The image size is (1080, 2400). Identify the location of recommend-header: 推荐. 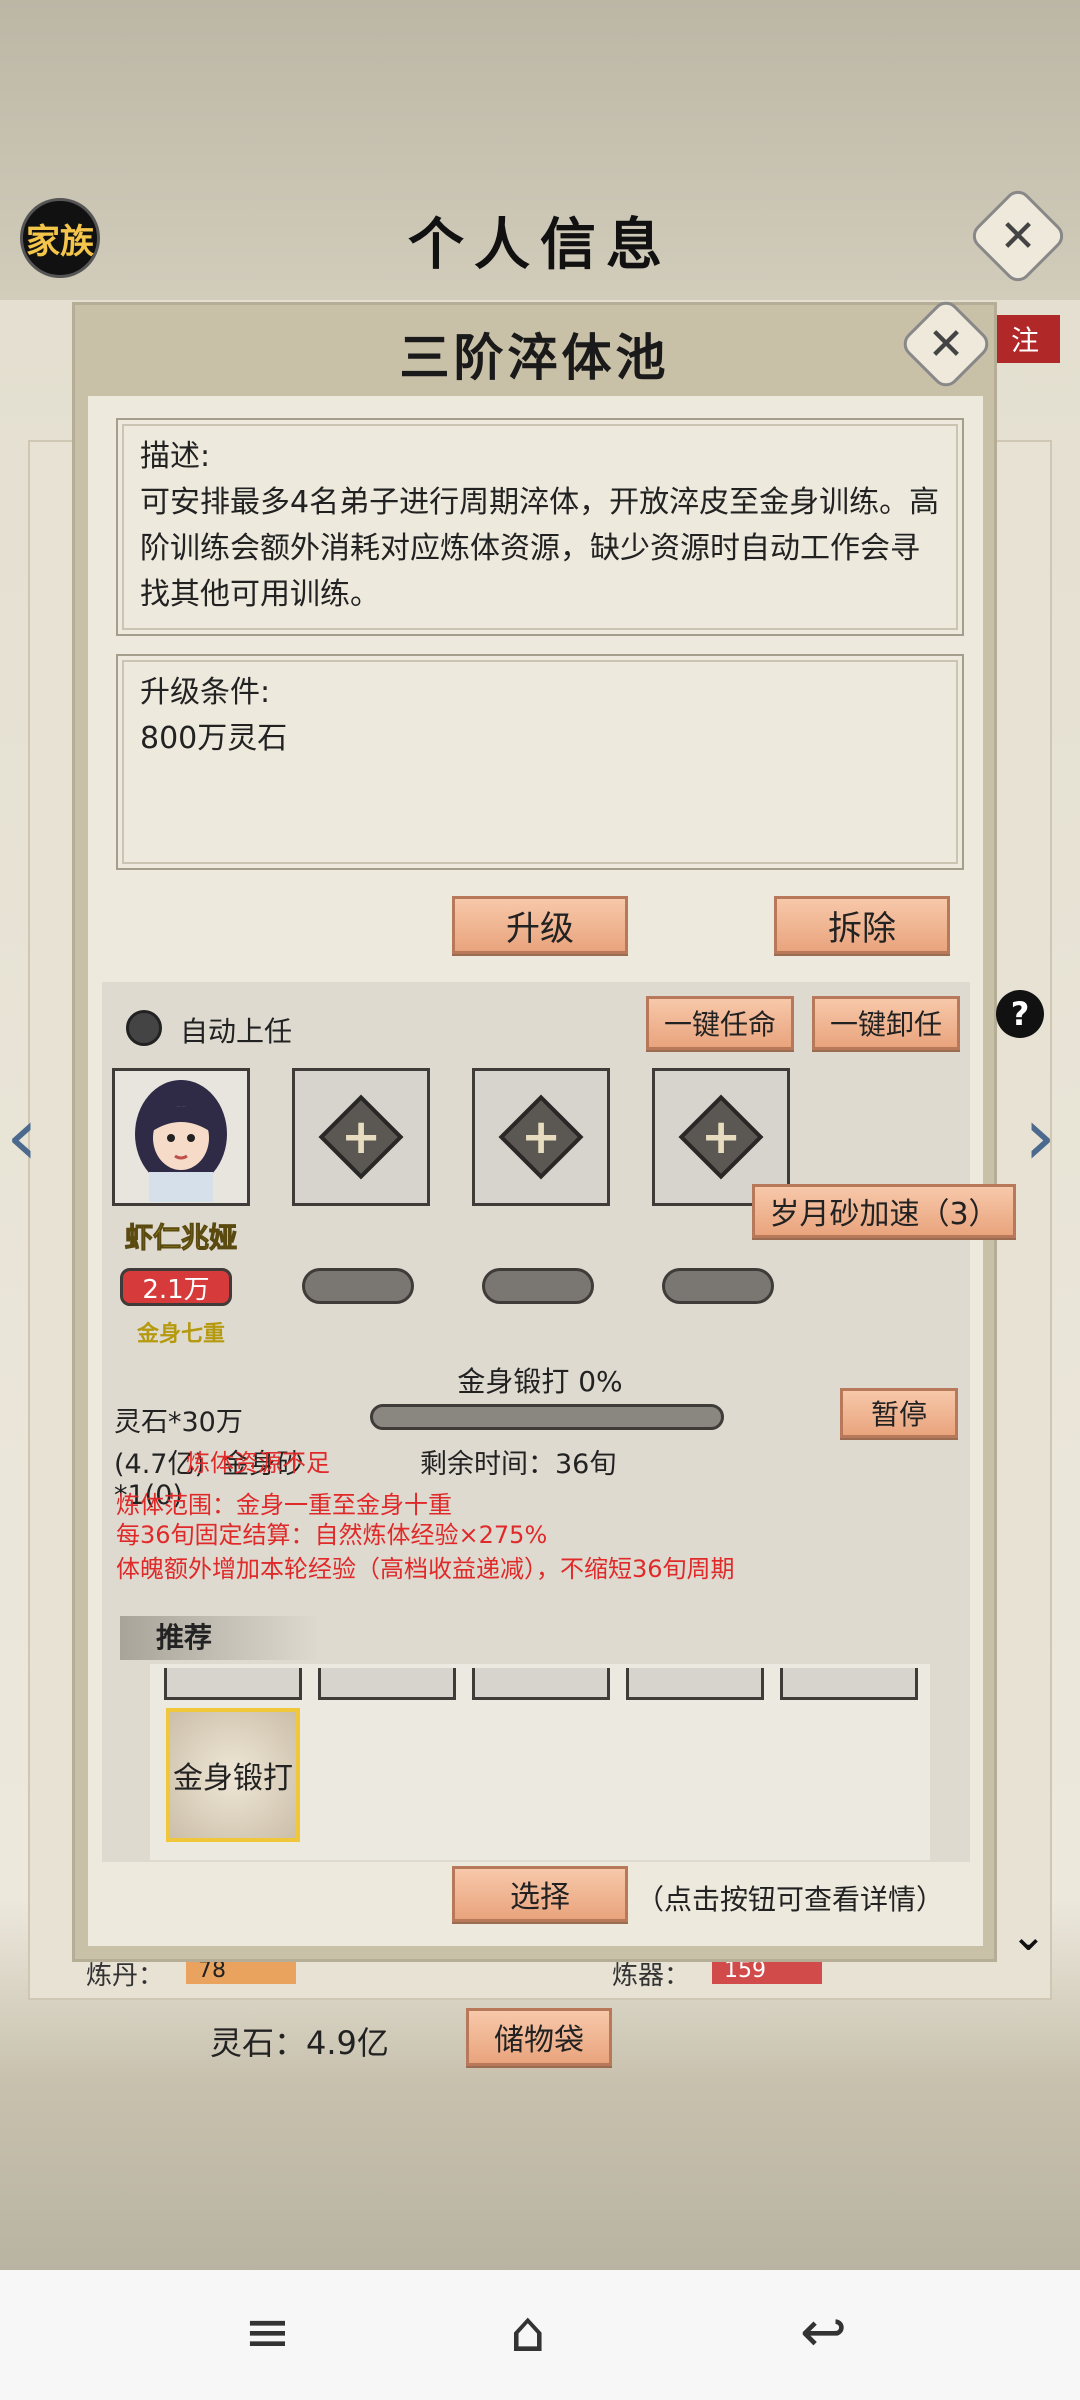
(220, 1638).